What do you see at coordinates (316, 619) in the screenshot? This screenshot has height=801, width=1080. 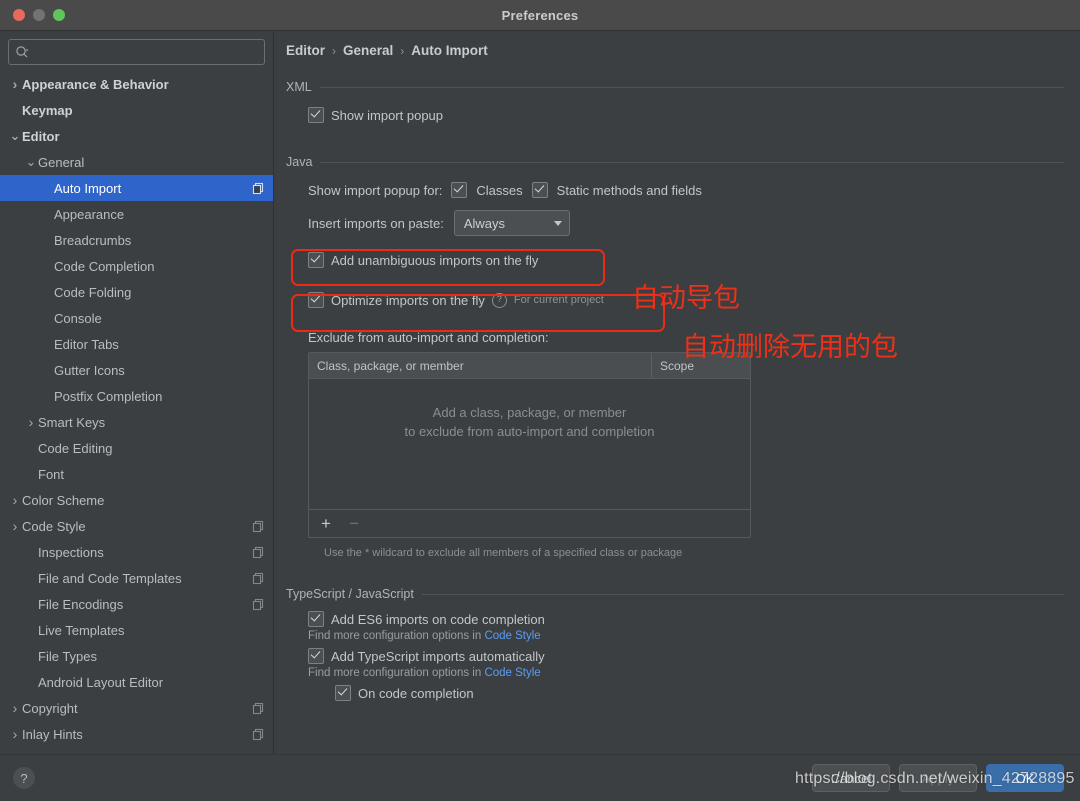 I see `es6-imports-checkbox` at bounding box center [316, 619].